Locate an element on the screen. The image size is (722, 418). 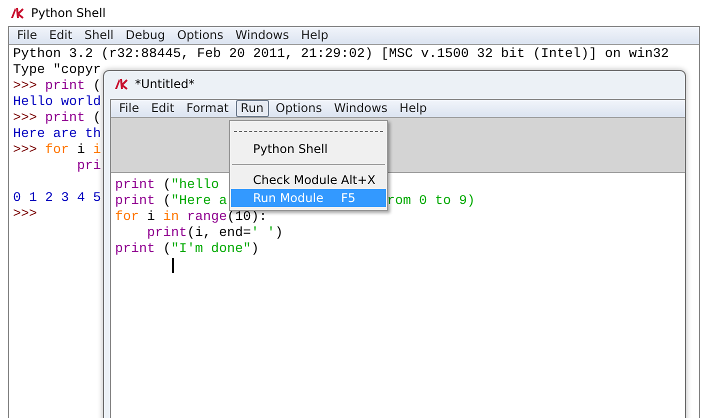
menu-item: Run is located at coordinates (252, 108).